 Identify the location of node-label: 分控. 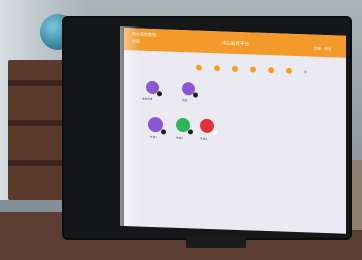
(185, 101).